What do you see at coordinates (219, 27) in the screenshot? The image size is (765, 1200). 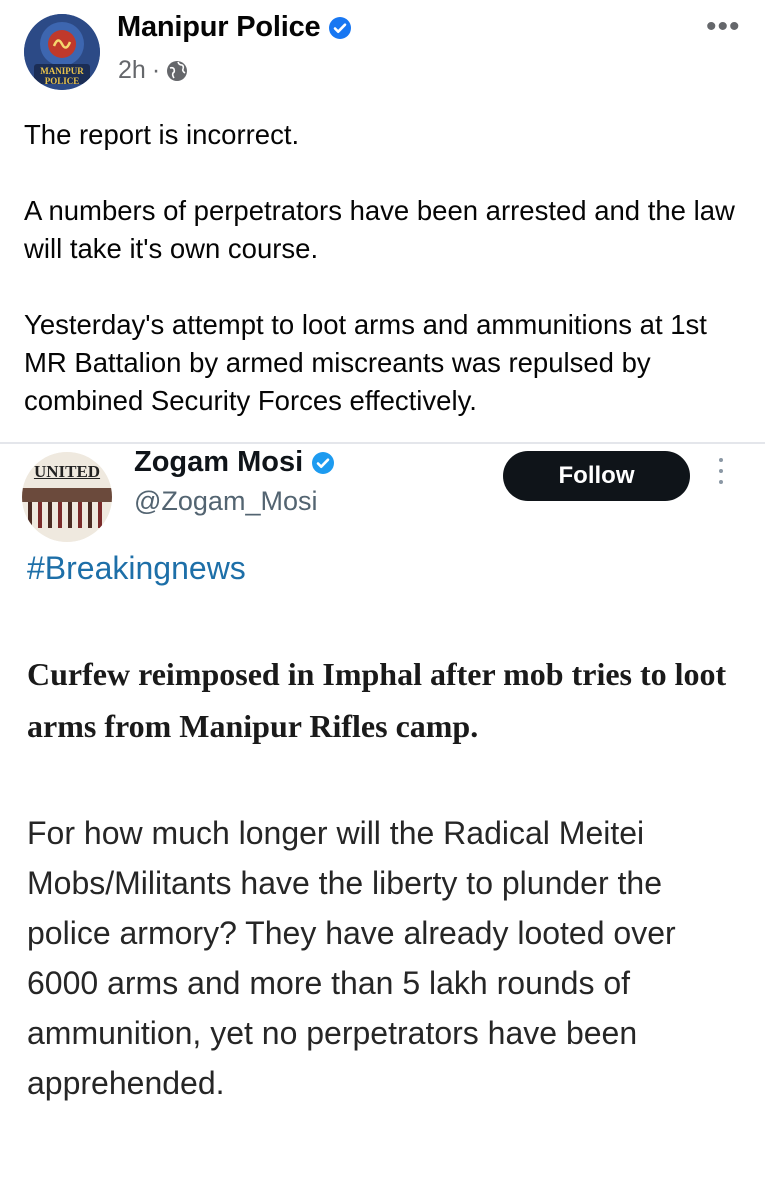 I see `page-name: Manipur Police` at bounding box center [219, 27].